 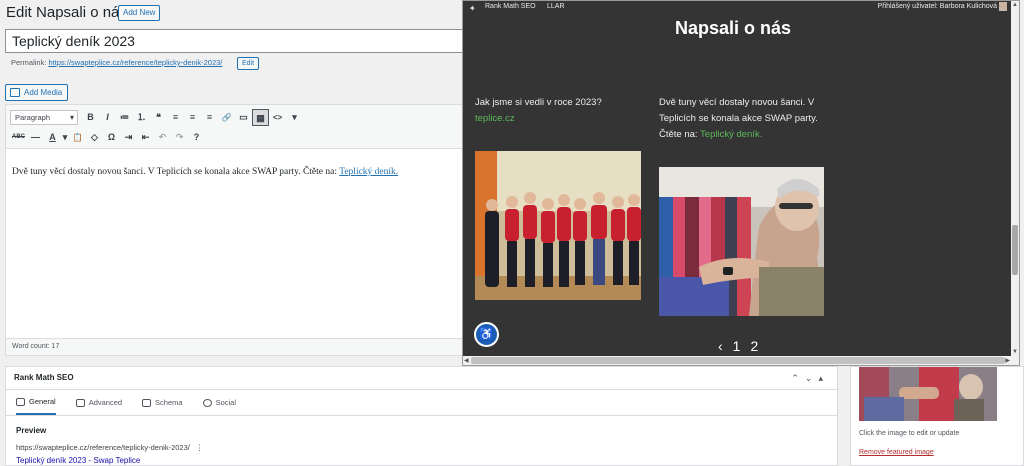 I want to click on scroll-down-icon: ▼, so click(x=1015, y=352).